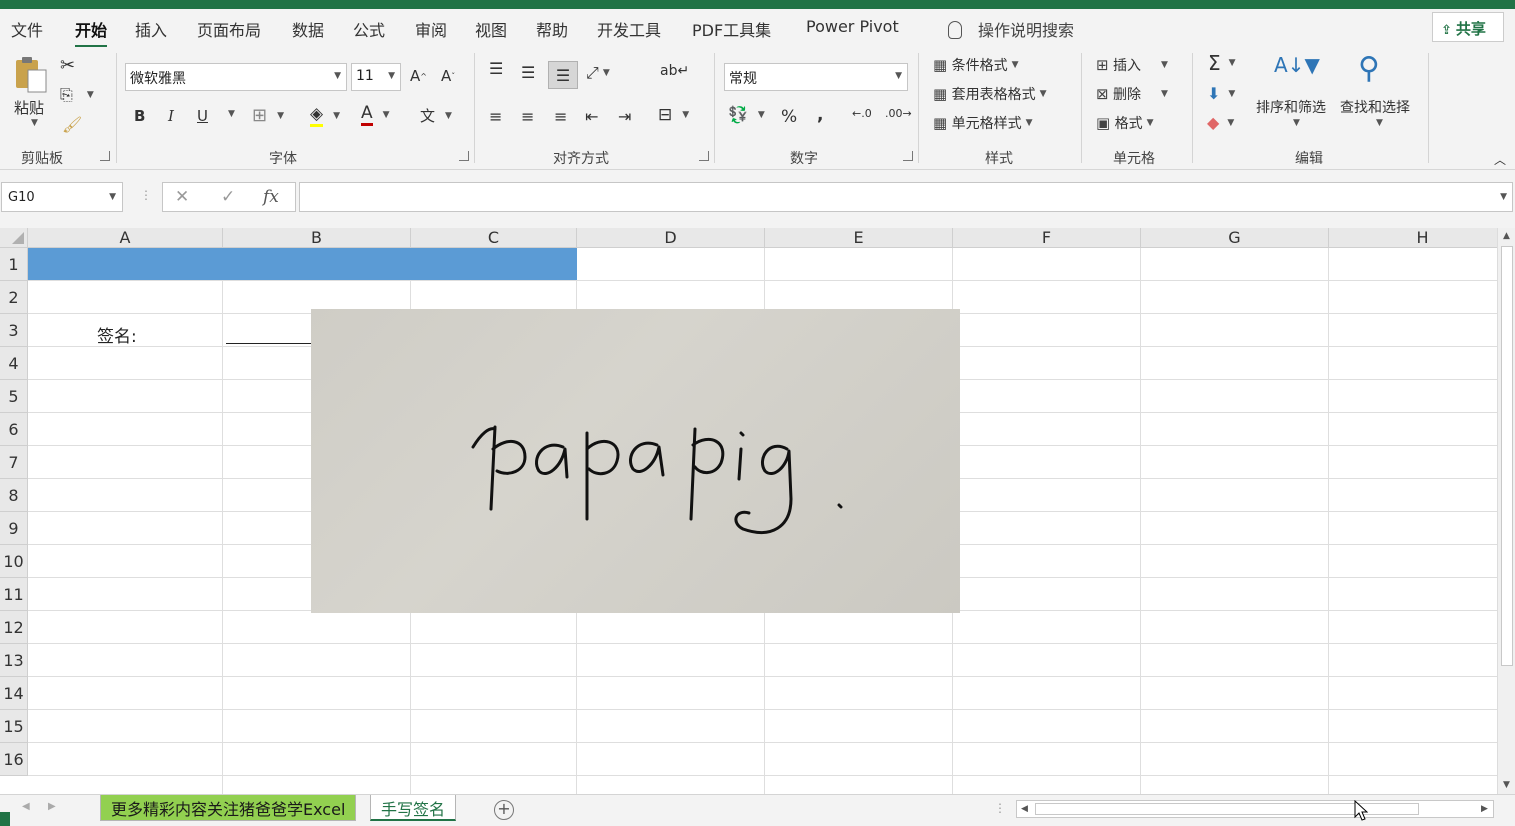 This screenshot has height=826, width=1515. I want to click on tell-me-search: 操作说明搜索, so click(1011, 29).